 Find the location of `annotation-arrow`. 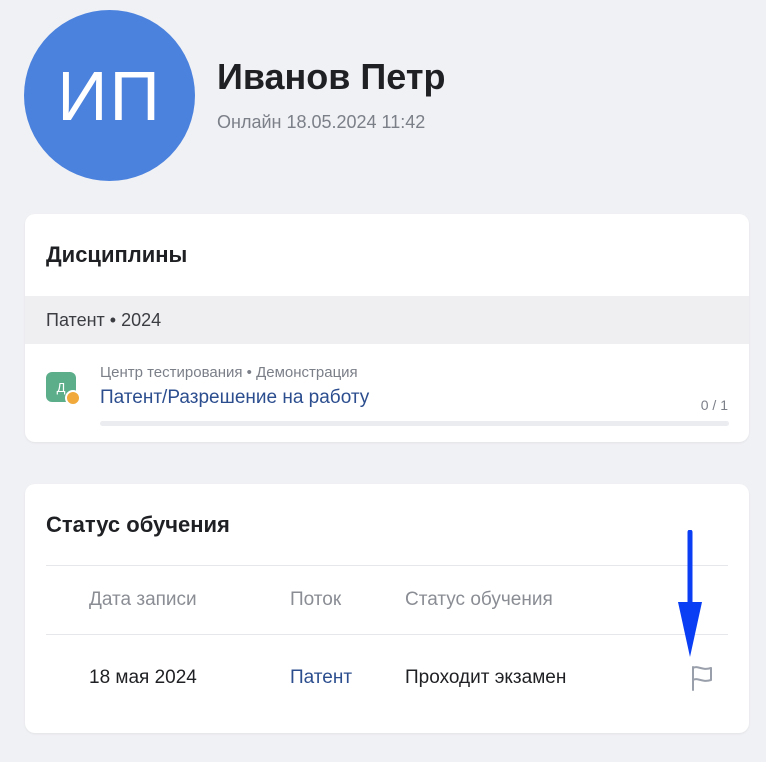

annotation-arrow is located at coordinates (690, 593).